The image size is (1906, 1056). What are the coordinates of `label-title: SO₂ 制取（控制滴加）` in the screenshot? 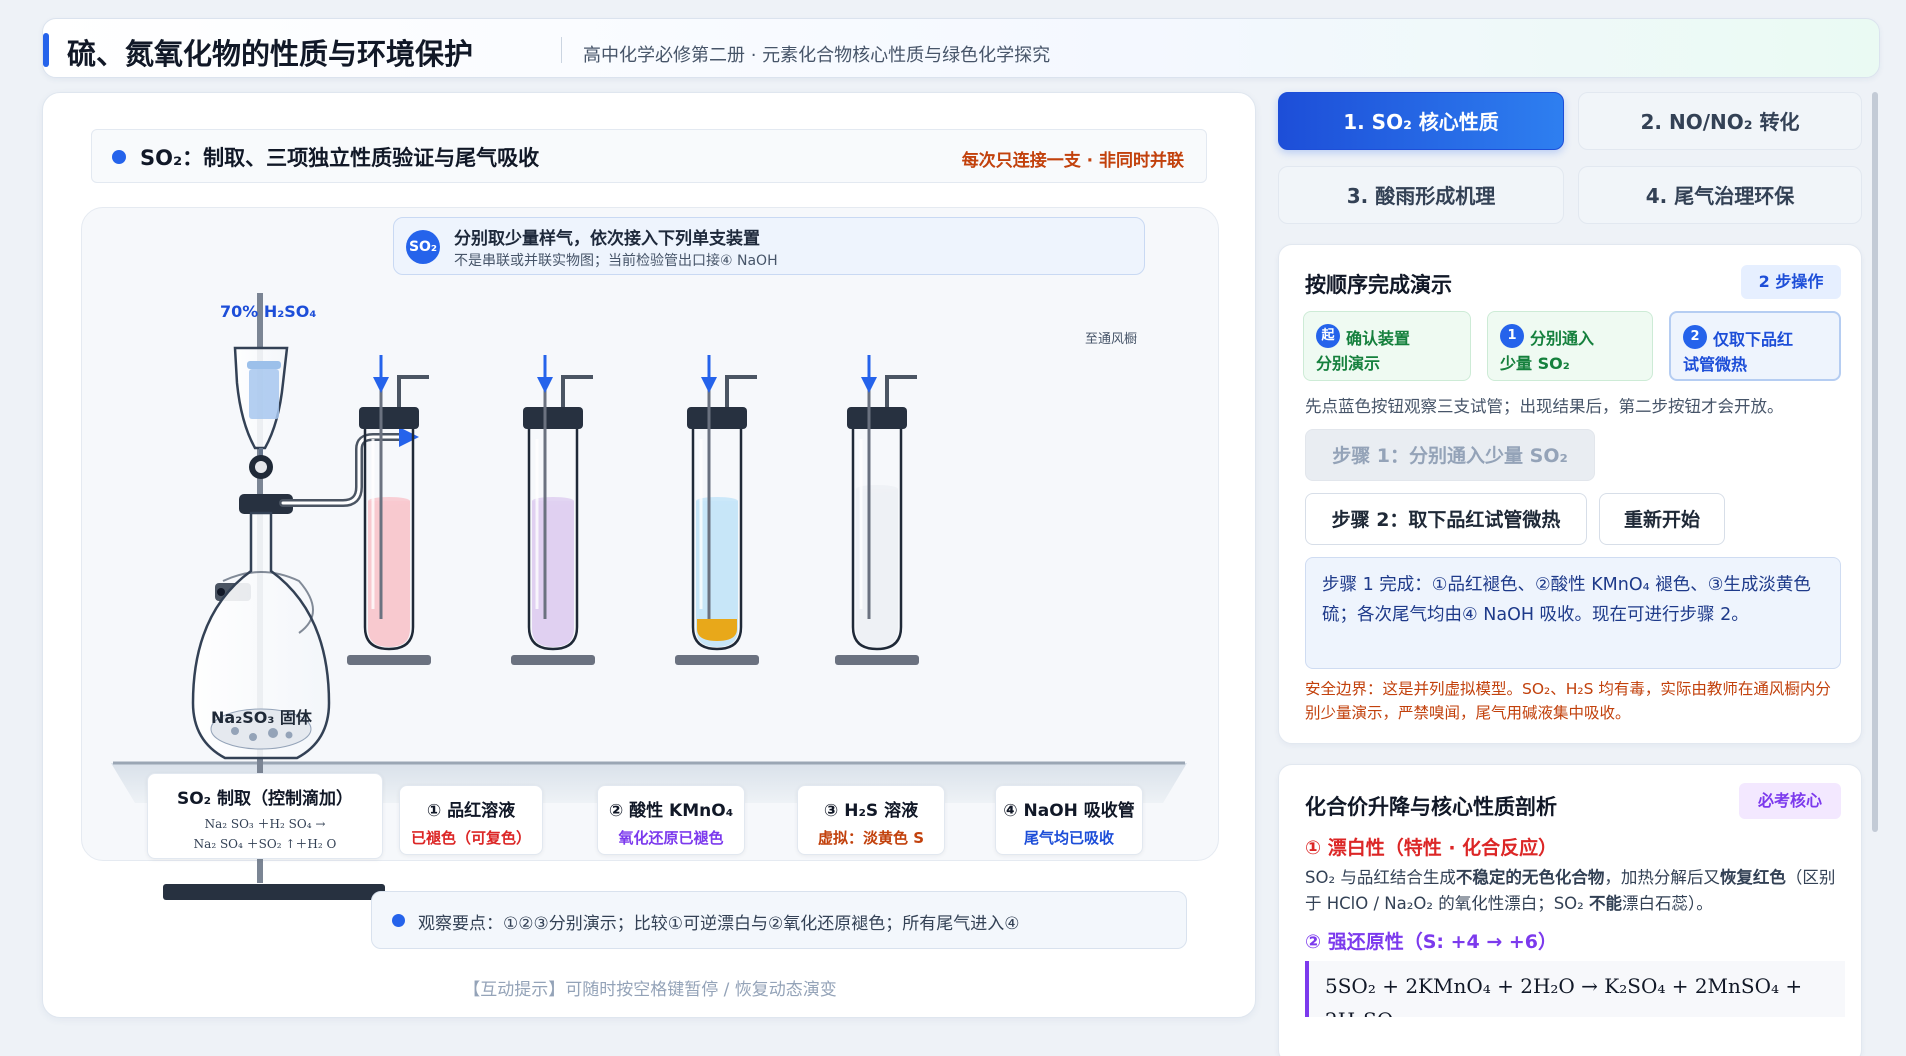 It's located at (265, 799).